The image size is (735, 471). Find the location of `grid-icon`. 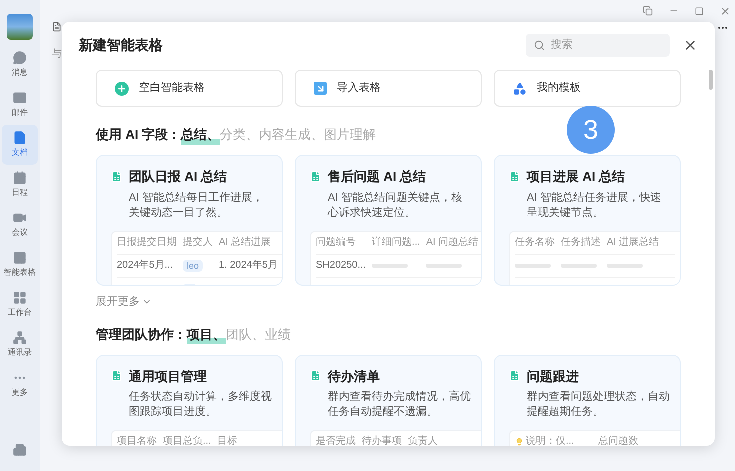

grid-icon is located at coordinates (20, 298).